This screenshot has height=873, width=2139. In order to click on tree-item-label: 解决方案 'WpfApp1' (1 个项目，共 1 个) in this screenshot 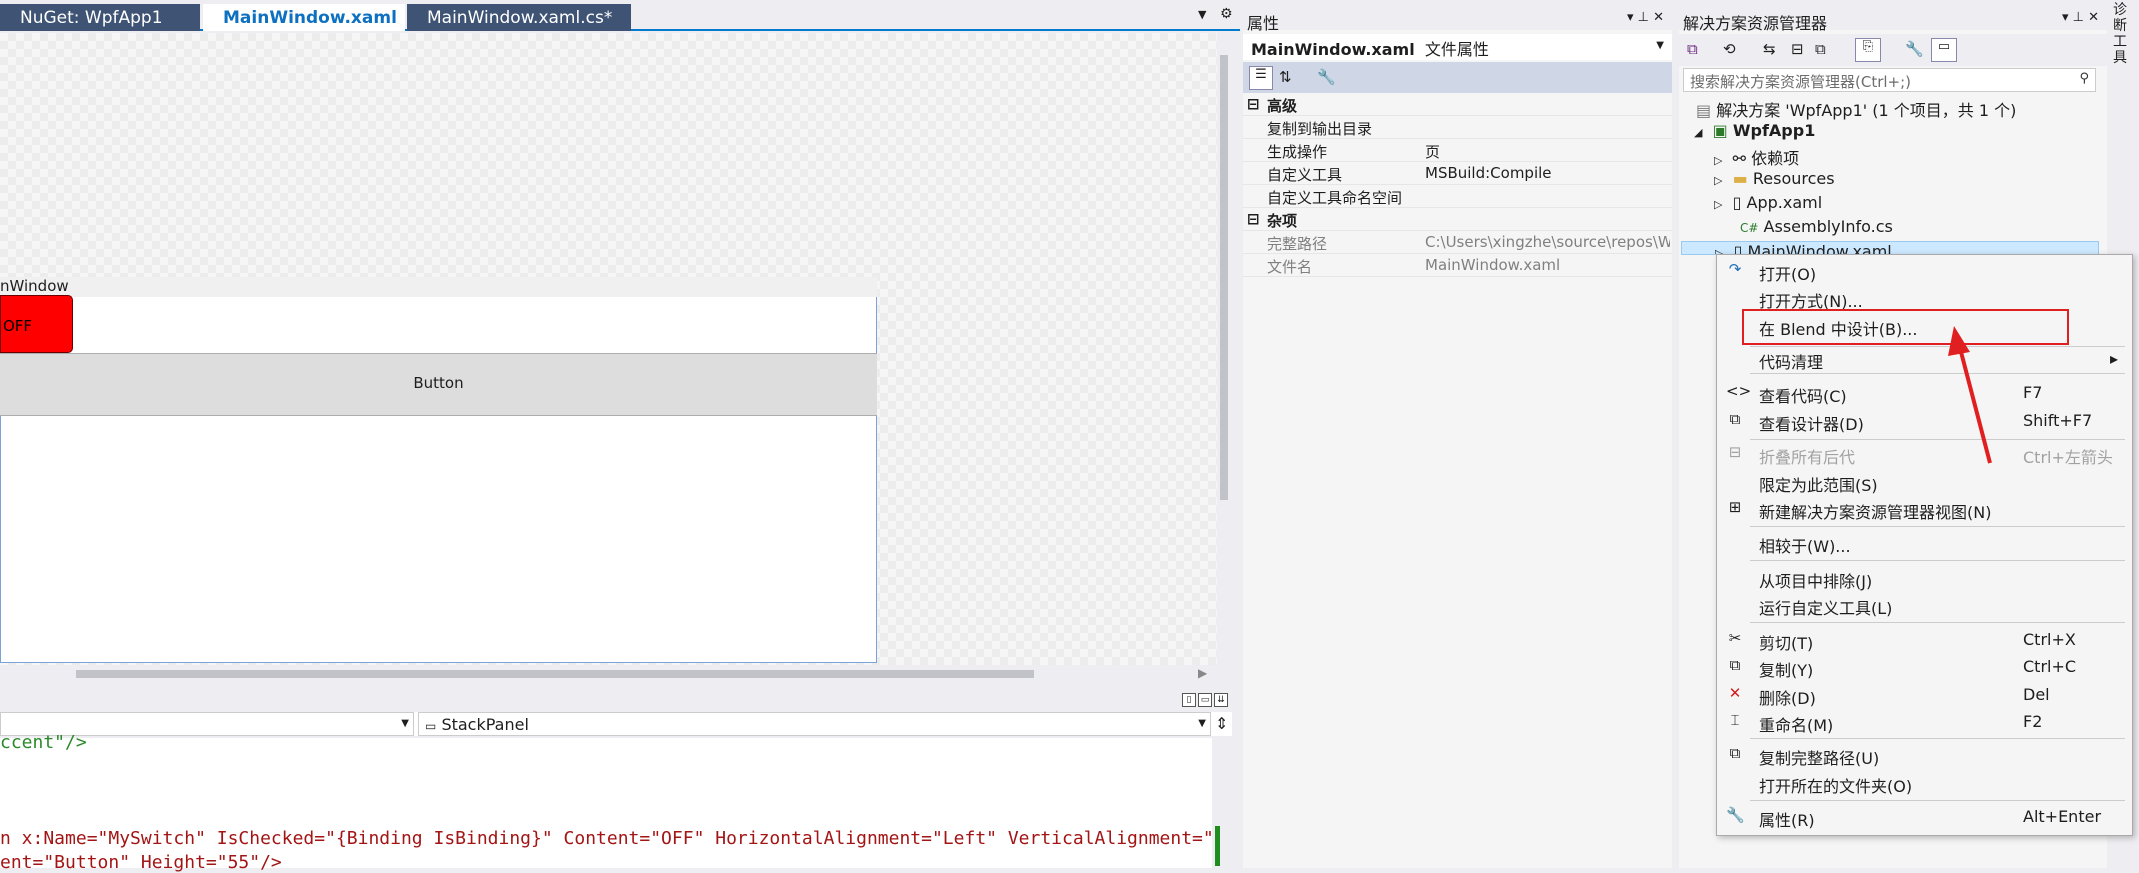, I will do `click(1866, 110)`.